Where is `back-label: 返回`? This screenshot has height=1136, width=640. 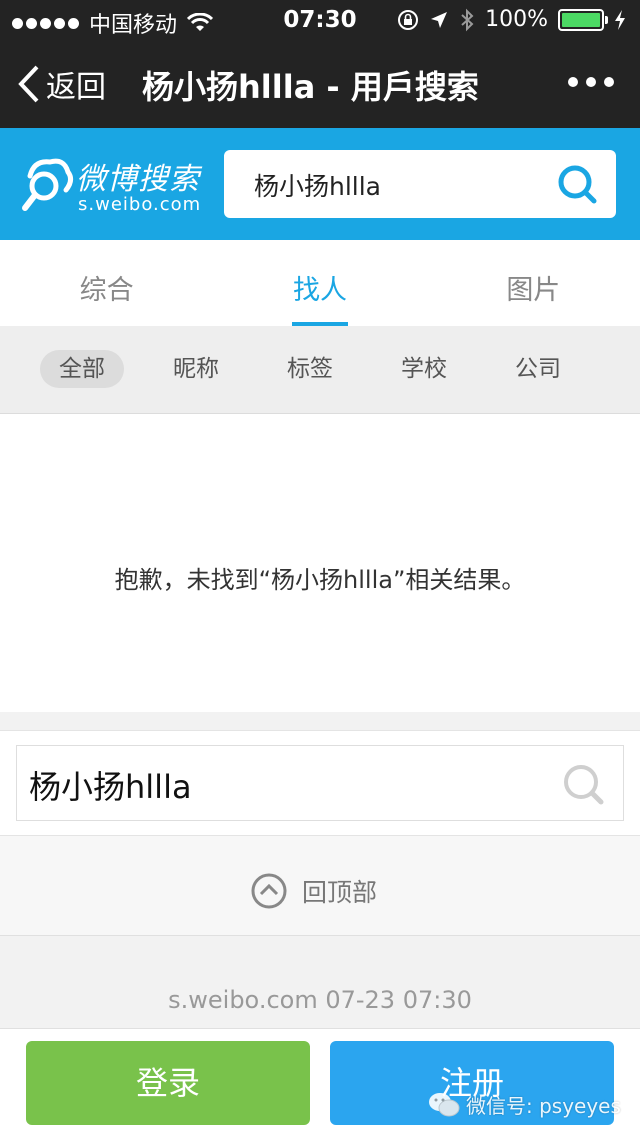 back-label: 返回 is located at coordinates (76, 87).